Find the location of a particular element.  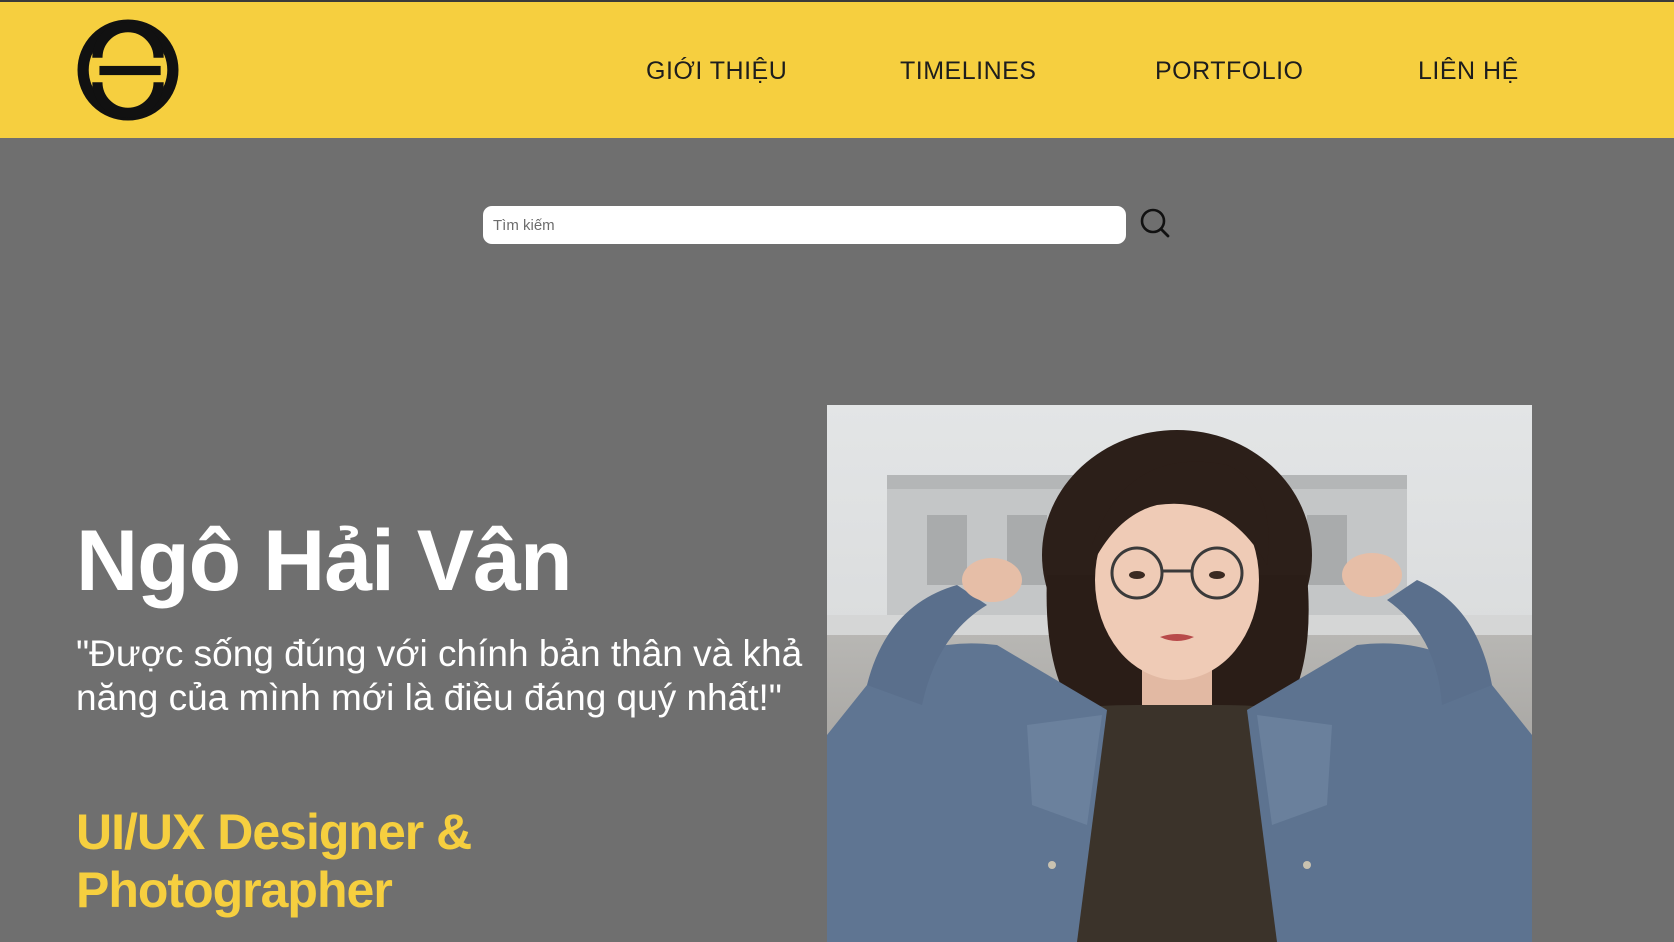

main-nav: GIỚI THIỆU TIMELINES PORTFOLIO LIÊN HỆ is located at coordinates (837, 71).